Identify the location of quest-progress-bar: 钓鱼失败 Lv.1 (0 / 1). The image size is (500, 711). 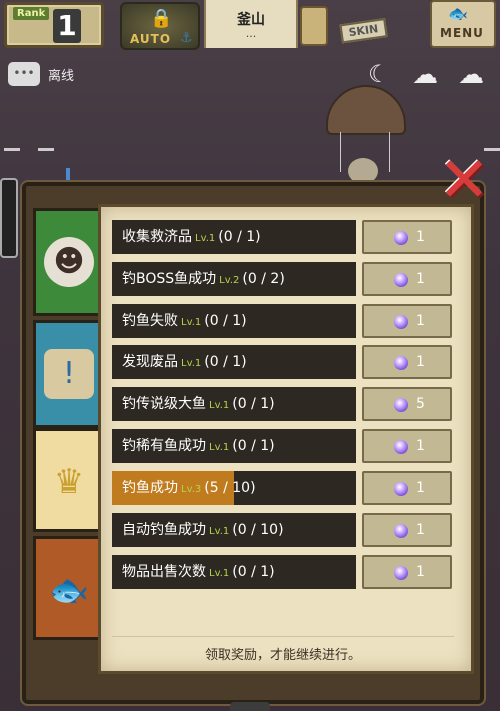
(234, 321).